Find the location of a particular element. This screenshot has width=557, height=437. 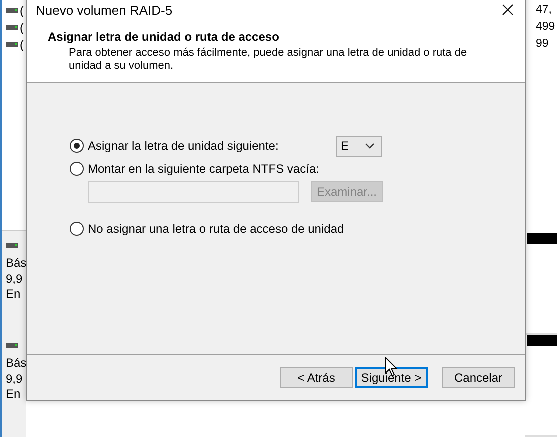

close-icon is located at coordinates (508, 10).